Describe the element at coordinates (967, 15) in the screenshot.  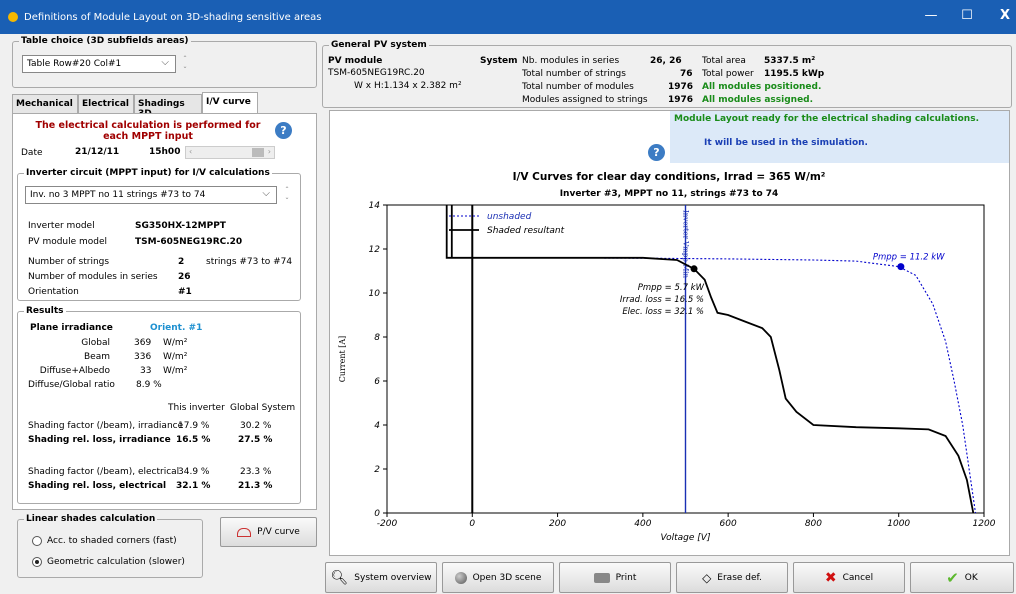
I see `maximize-button: ☐` at that location.